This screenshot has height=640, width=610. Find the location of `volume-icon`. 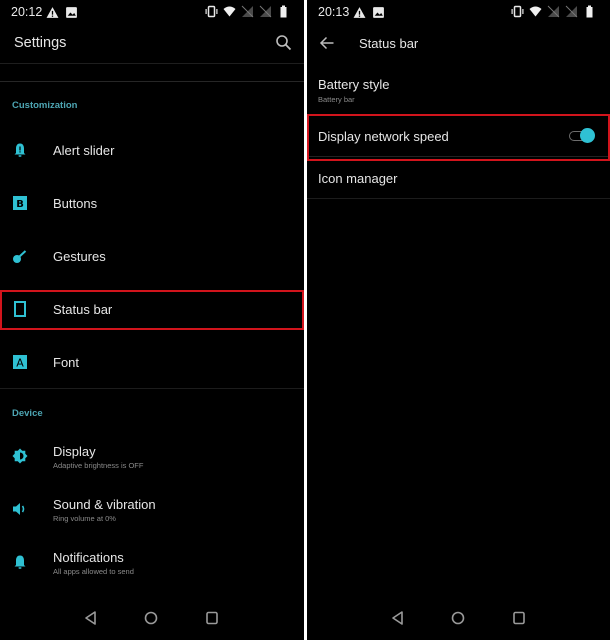

volume-icon is located at coordinates (19, 509).